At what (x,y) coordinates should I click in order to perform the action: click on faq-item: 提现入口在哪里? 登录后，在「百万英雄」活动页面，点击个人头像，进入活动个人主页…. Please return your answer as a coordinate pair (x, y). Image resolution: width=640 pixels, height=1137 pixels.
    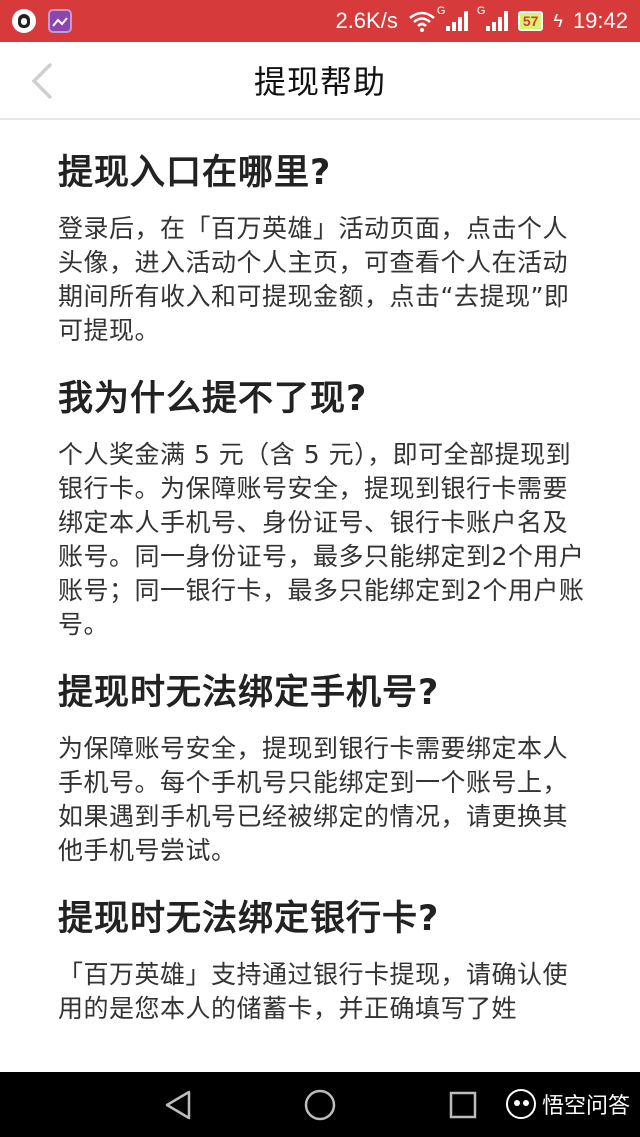
    Looking at the image, I should click on (323, 249).